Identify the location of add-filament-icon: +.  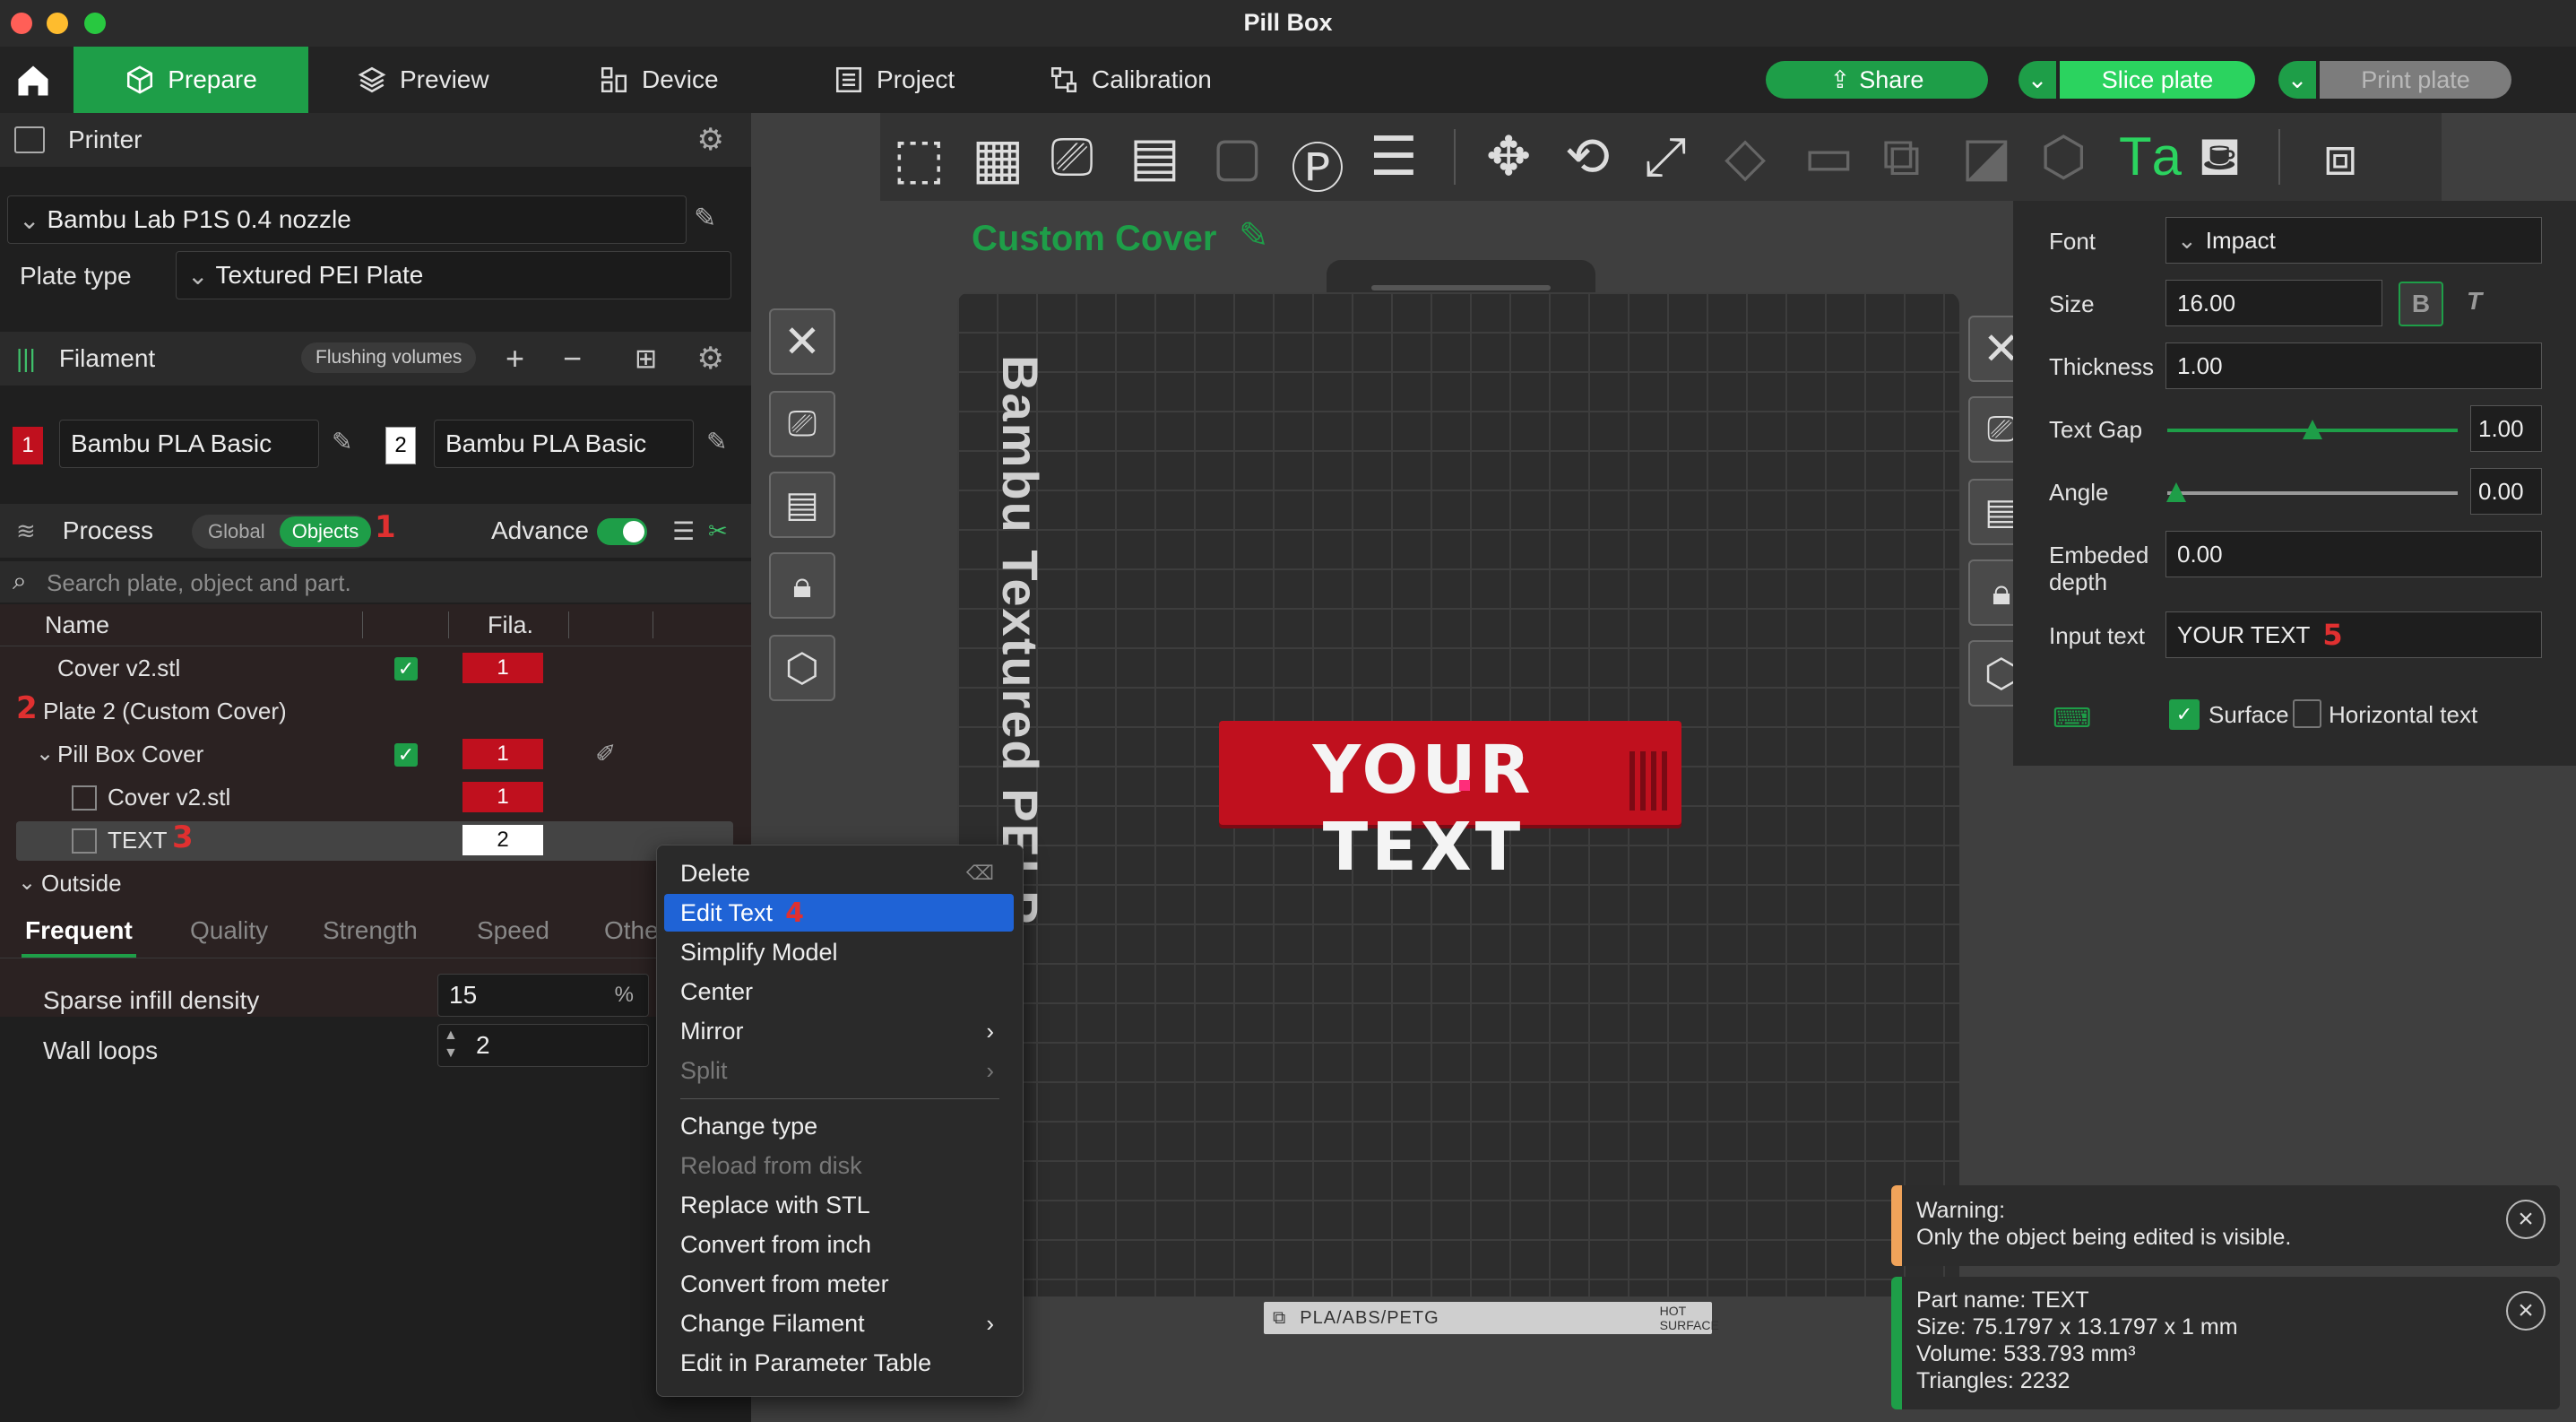
(515, 358).